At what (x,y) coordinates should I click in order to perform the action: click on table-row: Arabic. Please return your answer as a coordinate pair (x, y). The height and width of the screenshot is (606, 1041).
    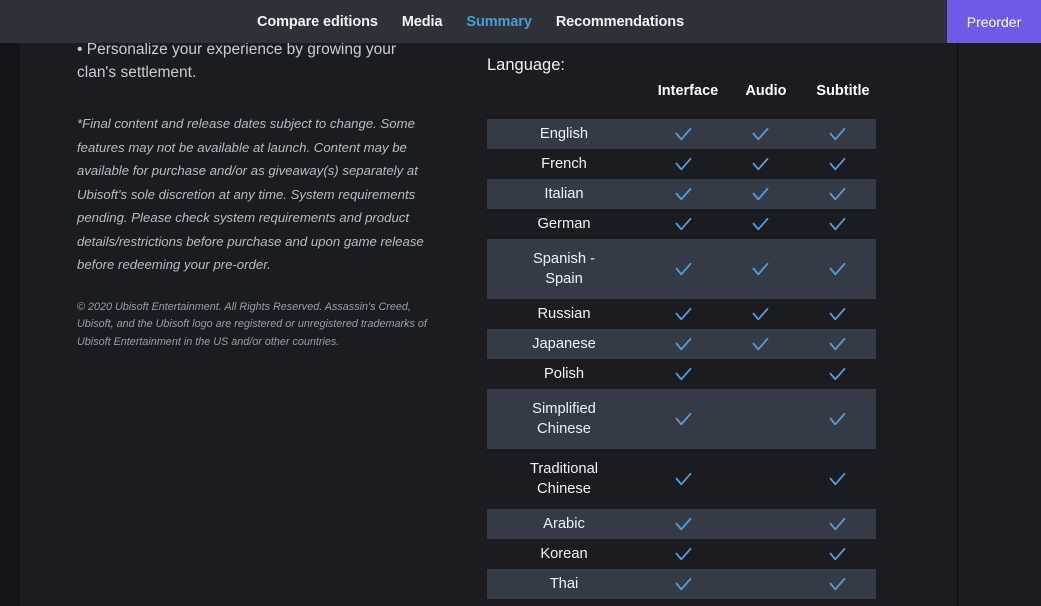
    Looking at the image, I should click on (681, 524).